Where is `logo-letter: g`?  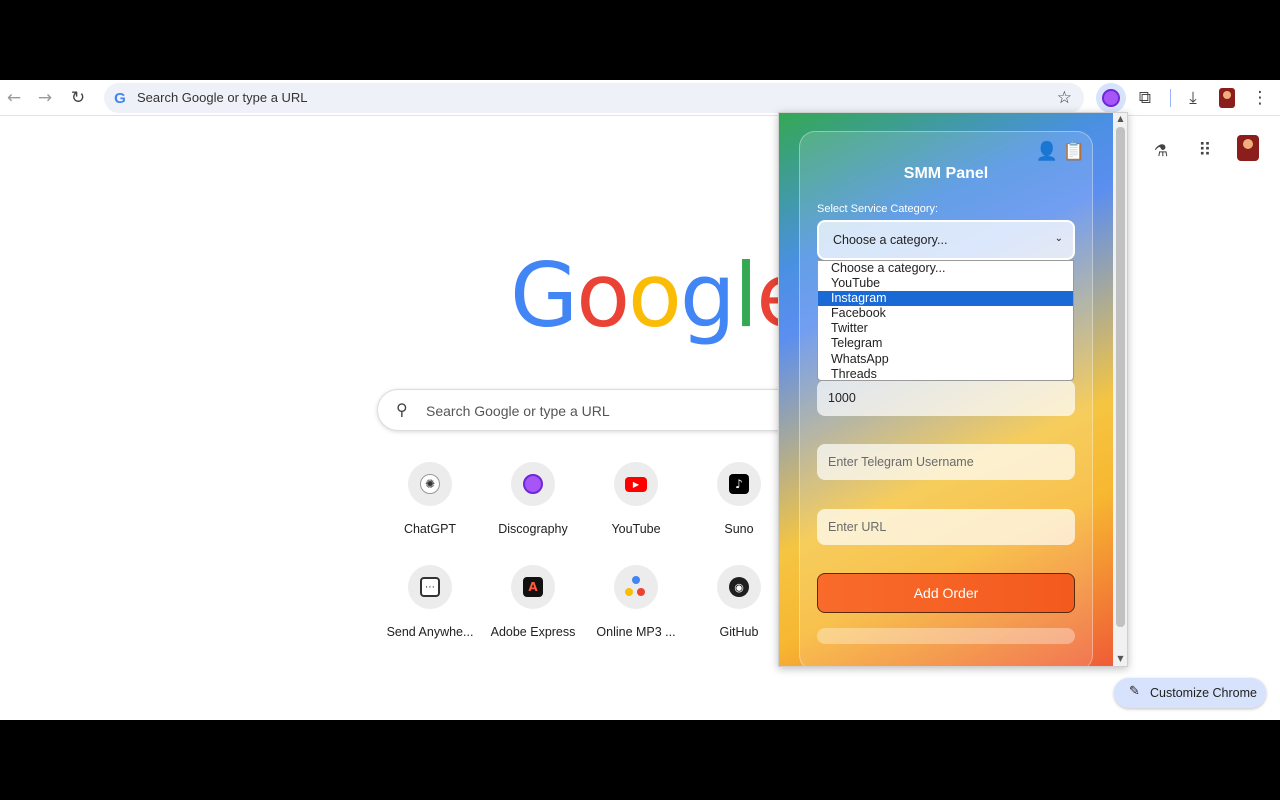 logo-letter: g is located at coordinates (707, 295).